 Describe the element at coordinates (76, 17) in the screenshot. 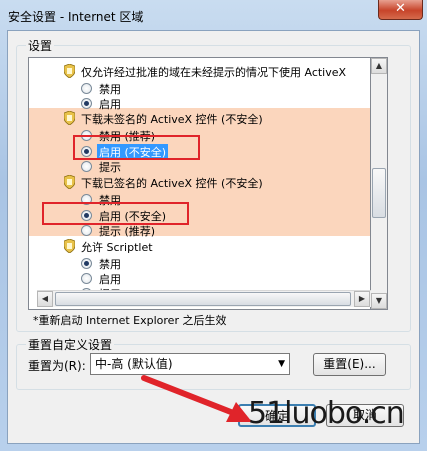

I see `window-title: 安全设置 - Internet 区域` at that location.